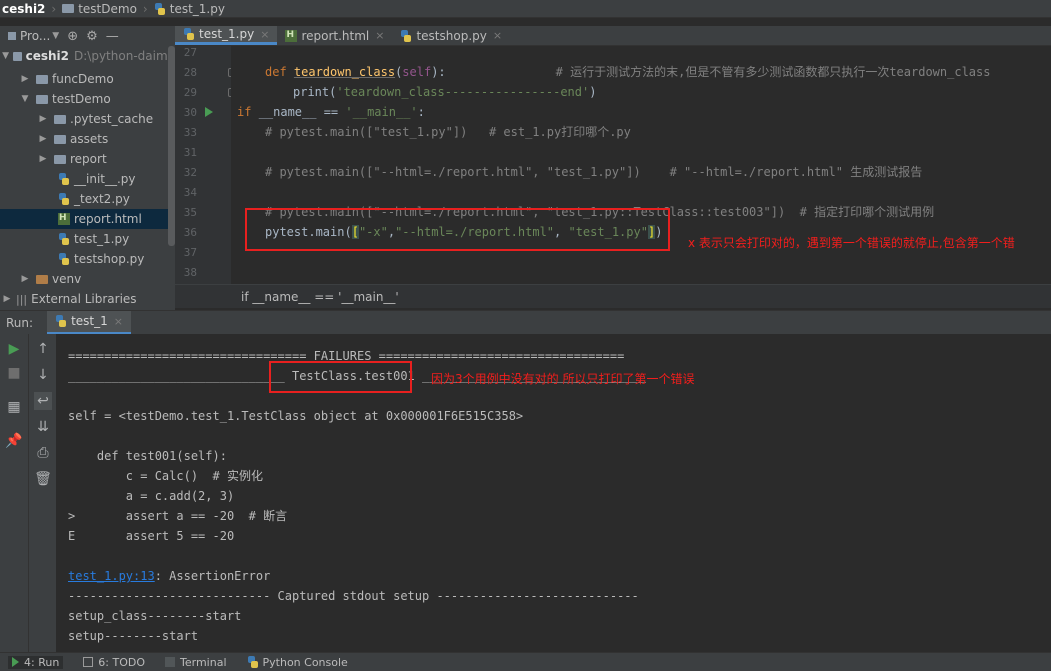 The height and width of the screenshot is (671, 1051). What do you see at coordinates (190, 172) in the screenshot?
I see `line-number: 32` at bounding box center [190, 172].